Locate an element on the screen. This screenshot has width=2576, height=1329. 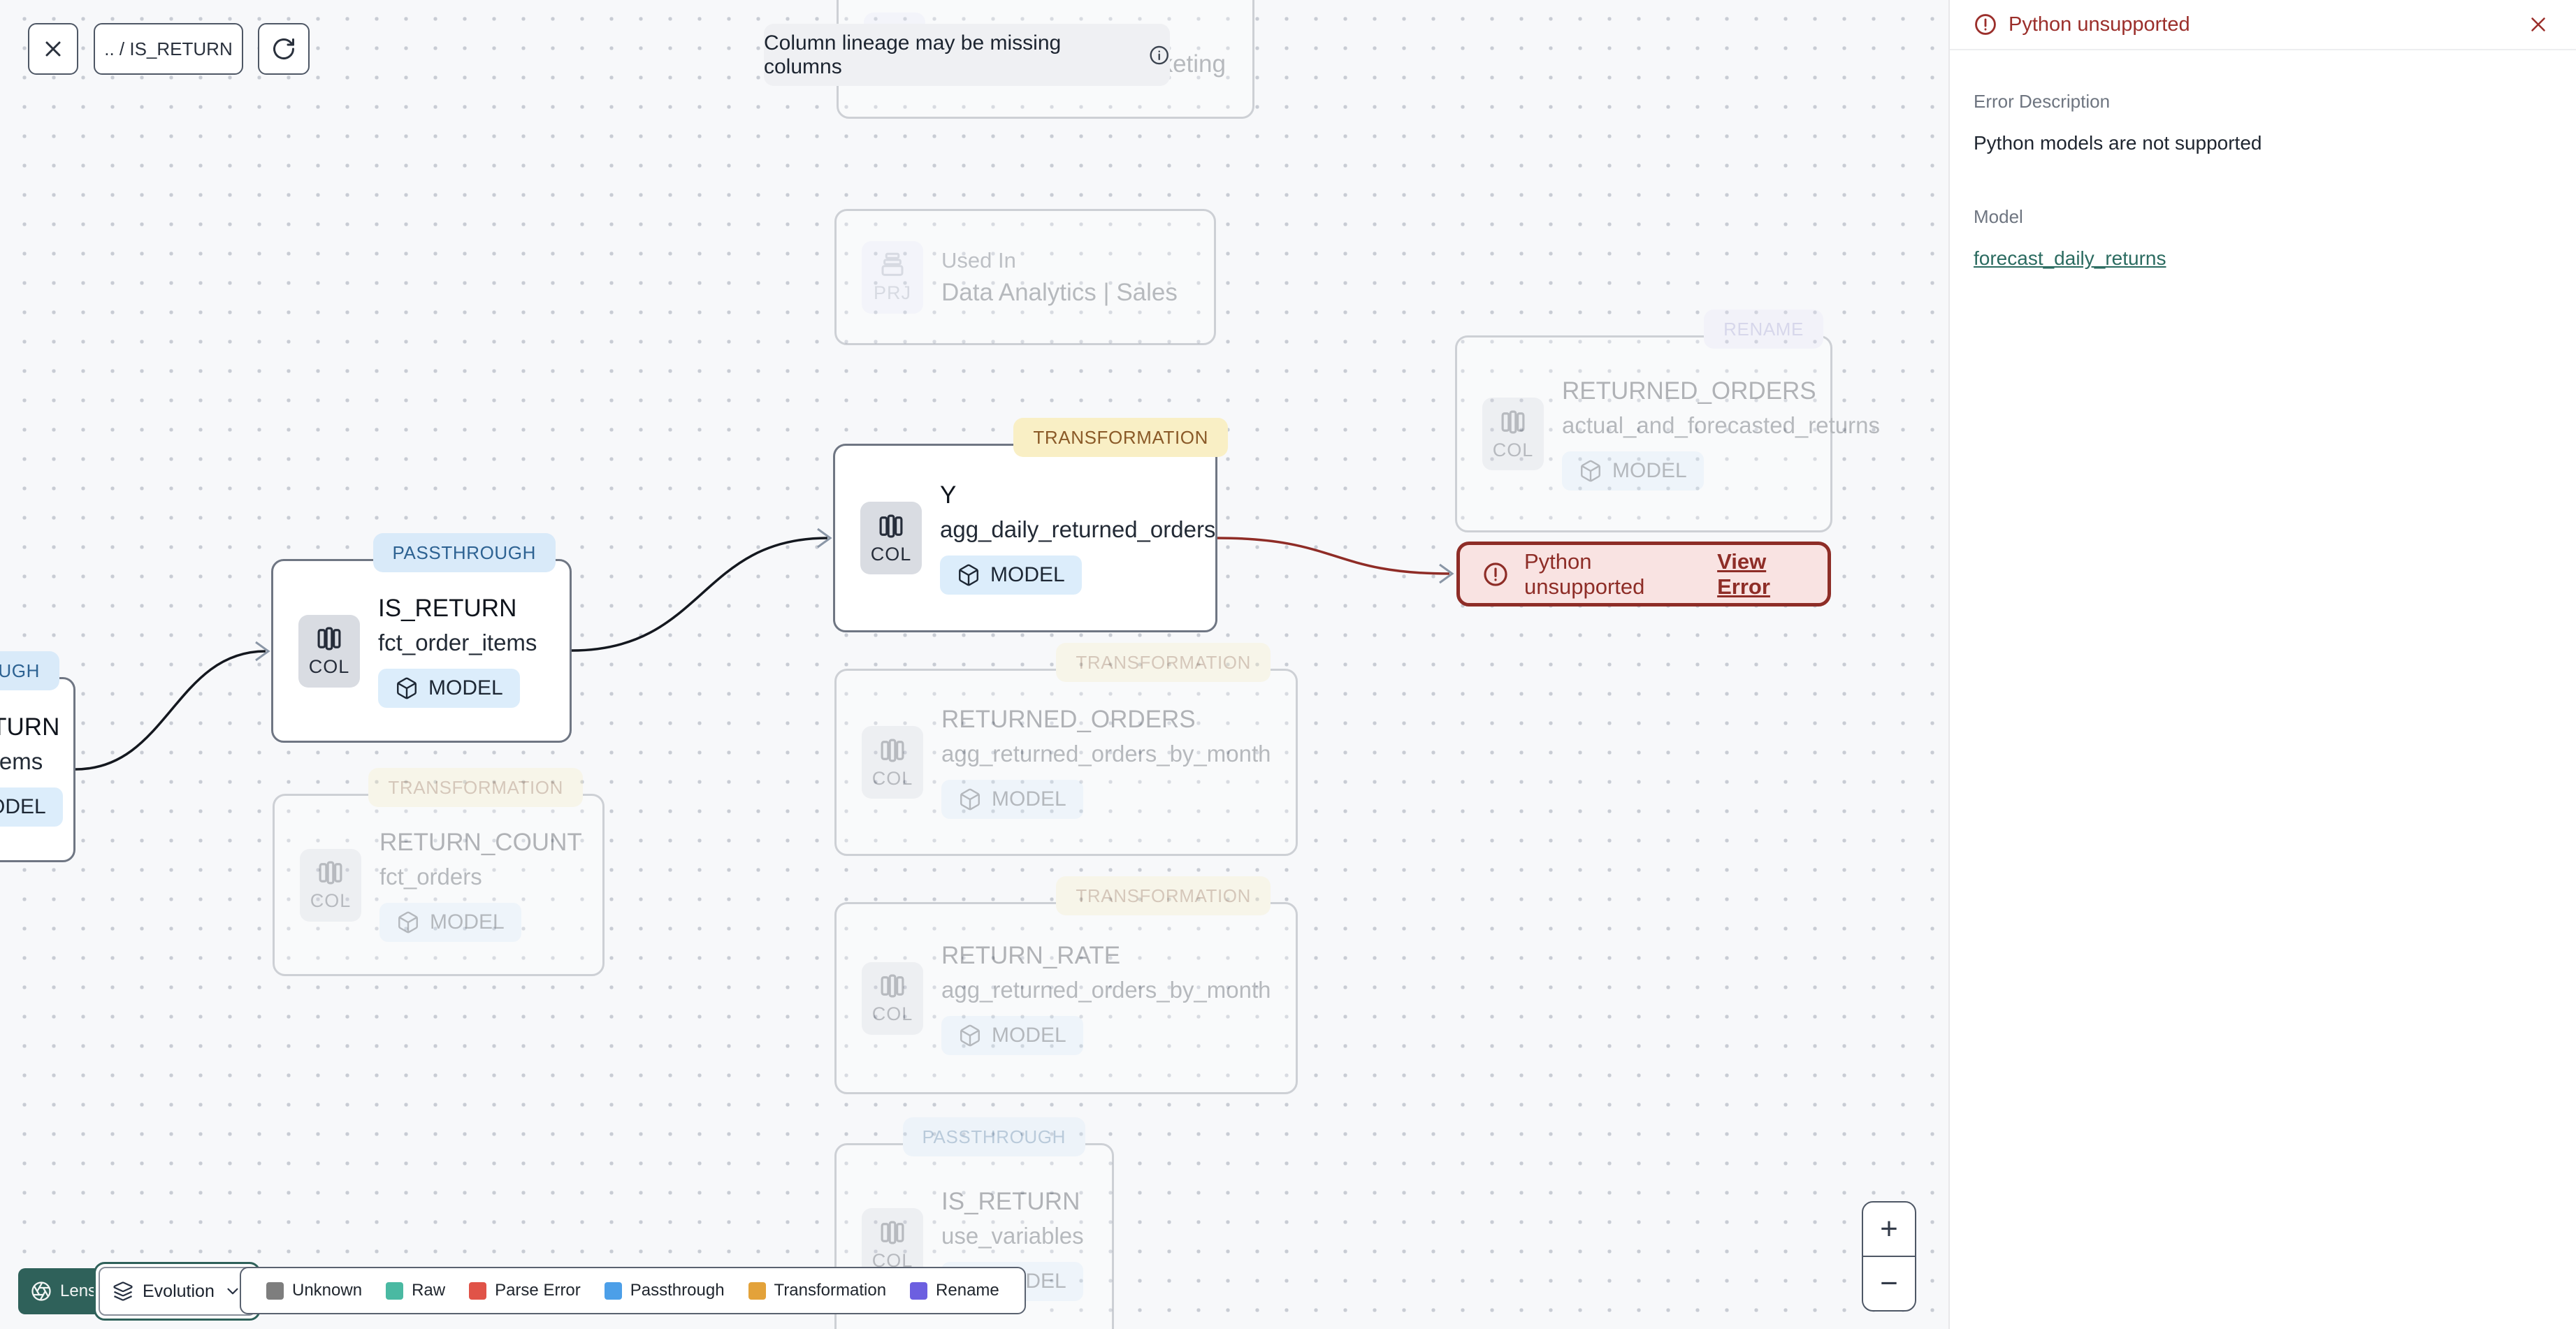
error-description-label: Error Description is located at coordinates (2042, 102).